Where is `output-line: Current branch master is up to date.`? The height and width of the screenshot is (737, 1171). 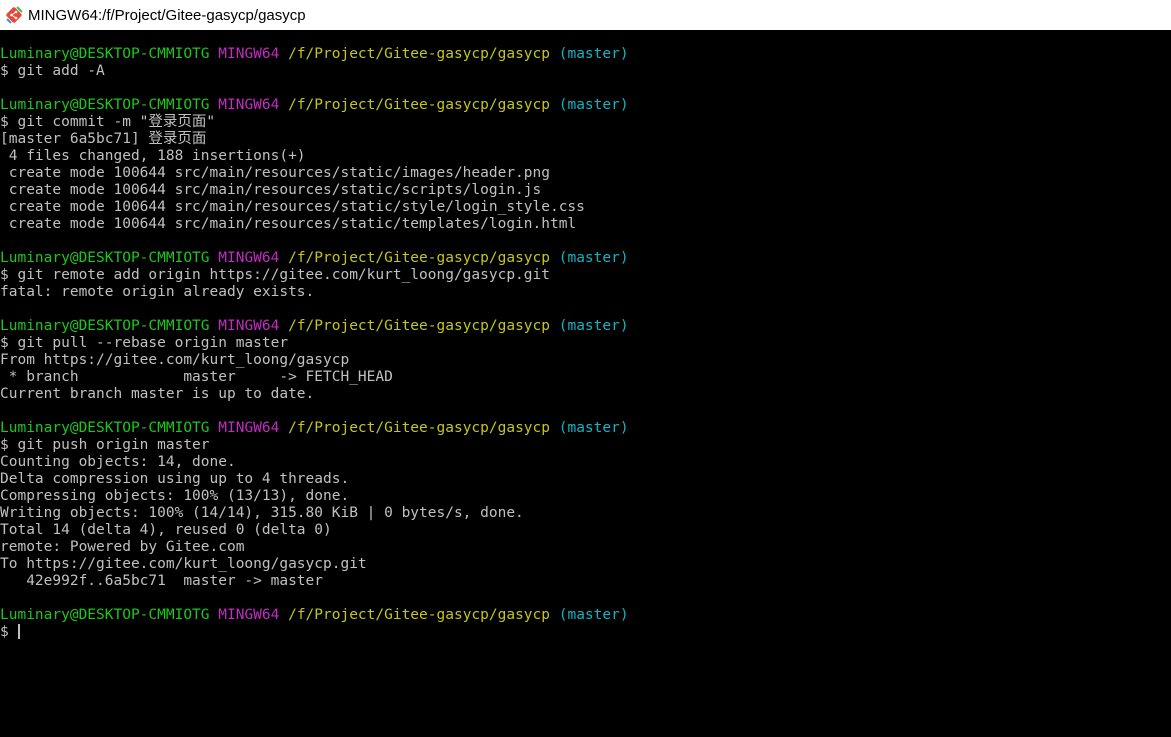
output-line: Current branch master is up to date. is located at coordinates (585, 394).